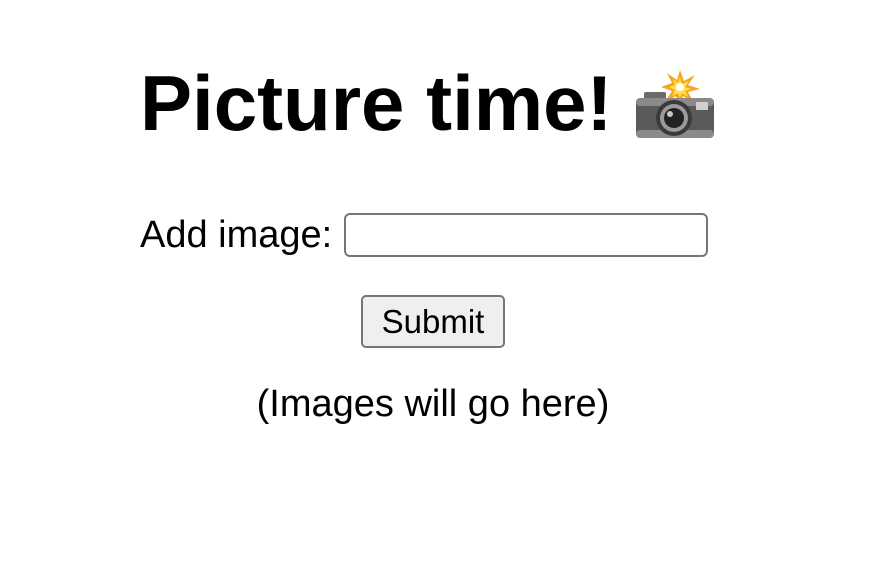 Image resolution: width=888 pixels, height=566 pixels. Describe the element at coordinates (236, 235) in the screenshot. I see `add-image-label: Add image:` at that location.